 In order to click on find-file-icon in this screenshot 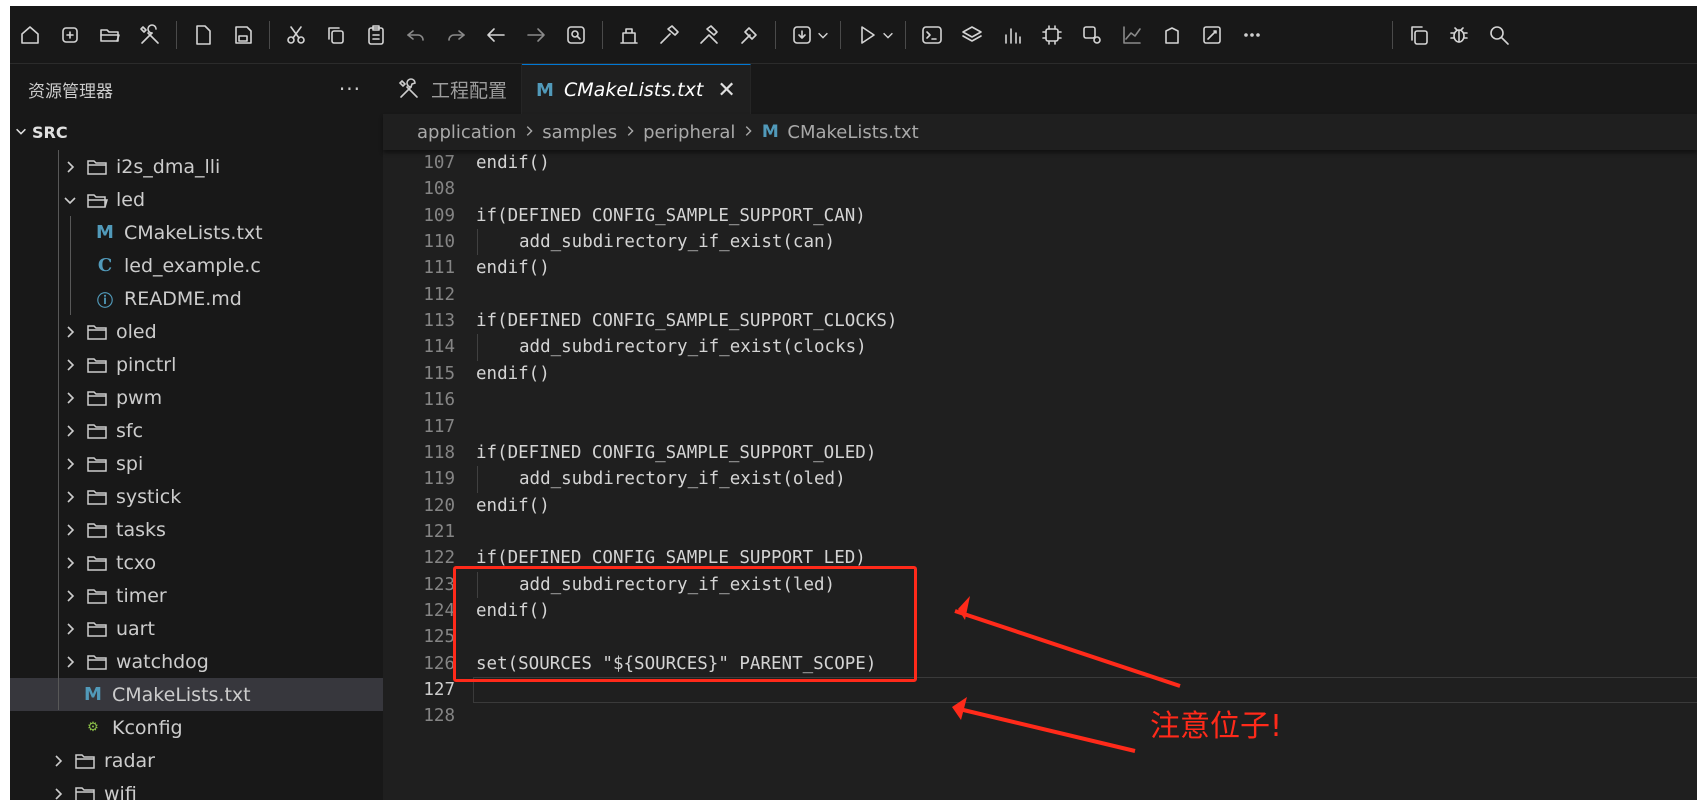, I will do `click(576, 35)`.